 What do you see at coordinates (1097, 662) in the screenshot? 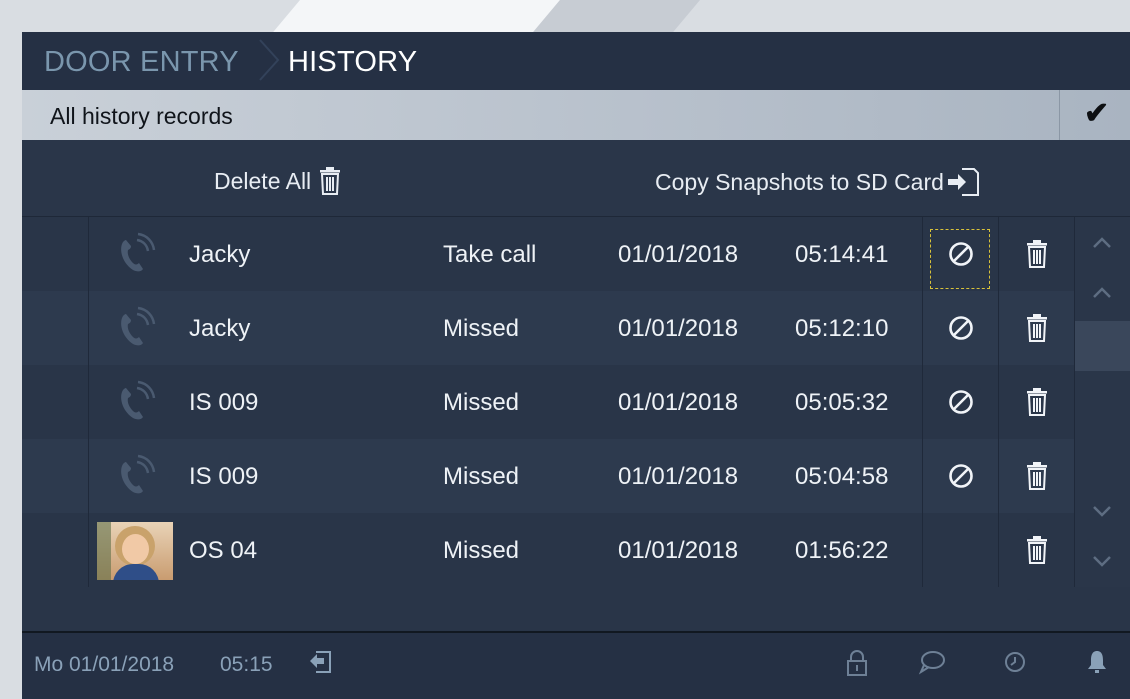
I see `bell-icon` at bounding box center [1097, 662].